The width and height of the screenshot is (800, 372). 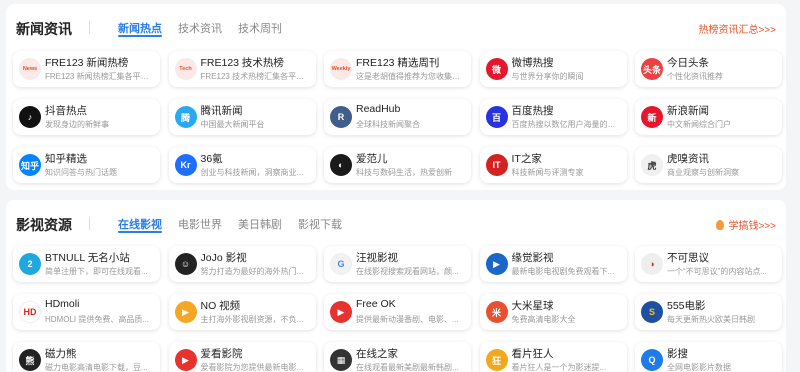 I want to click on site-card: 米大米星球 免费高清电影大全, so click(x=553, y=312).